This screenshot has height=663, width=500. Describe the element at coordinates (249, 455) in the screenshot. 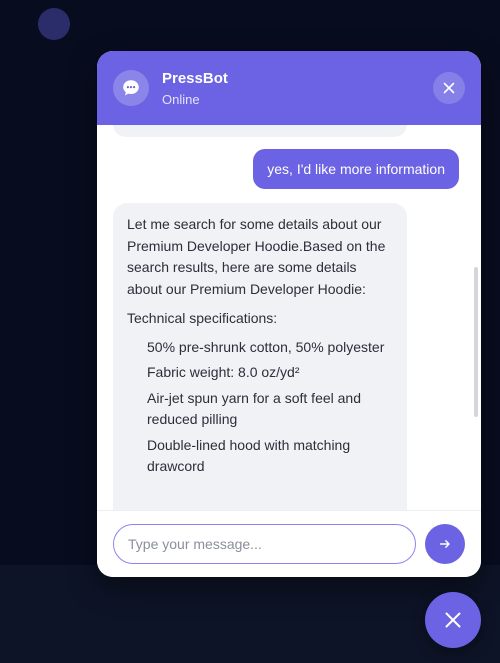

I see `spec-item: Double-lined hood with matching drawcord` at that location.